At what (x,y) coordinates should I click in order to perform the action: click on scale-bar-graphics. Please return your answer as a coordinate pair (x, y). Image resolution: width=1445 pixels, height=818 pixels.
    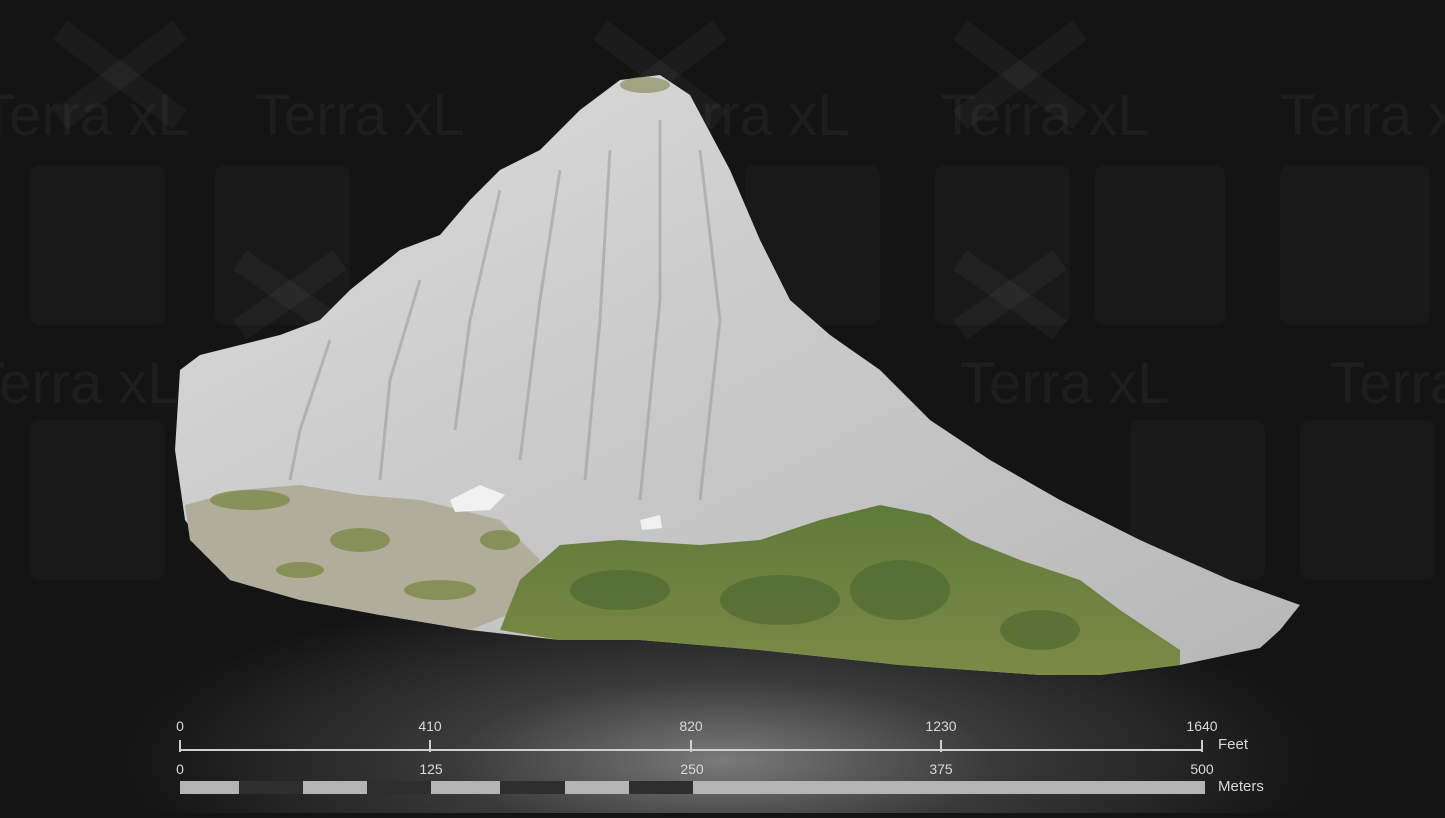
    Looking at the image, I should click on (692, 767).